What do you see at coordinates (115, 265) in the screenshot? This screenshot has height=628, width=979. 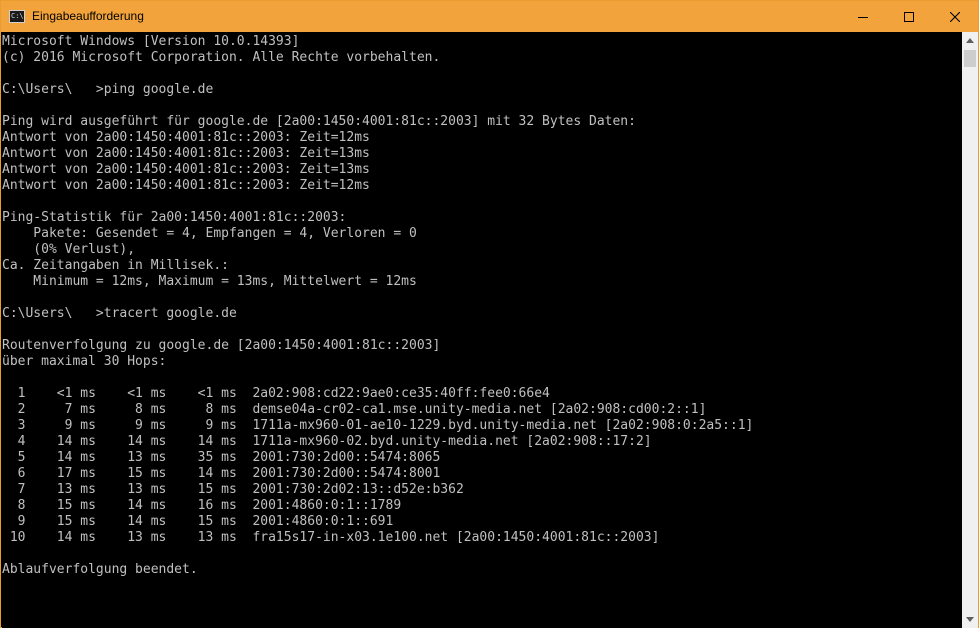 I see `console-line: Ca. Zeitangaben in Millisek.:` at bounding box center [115, 265].